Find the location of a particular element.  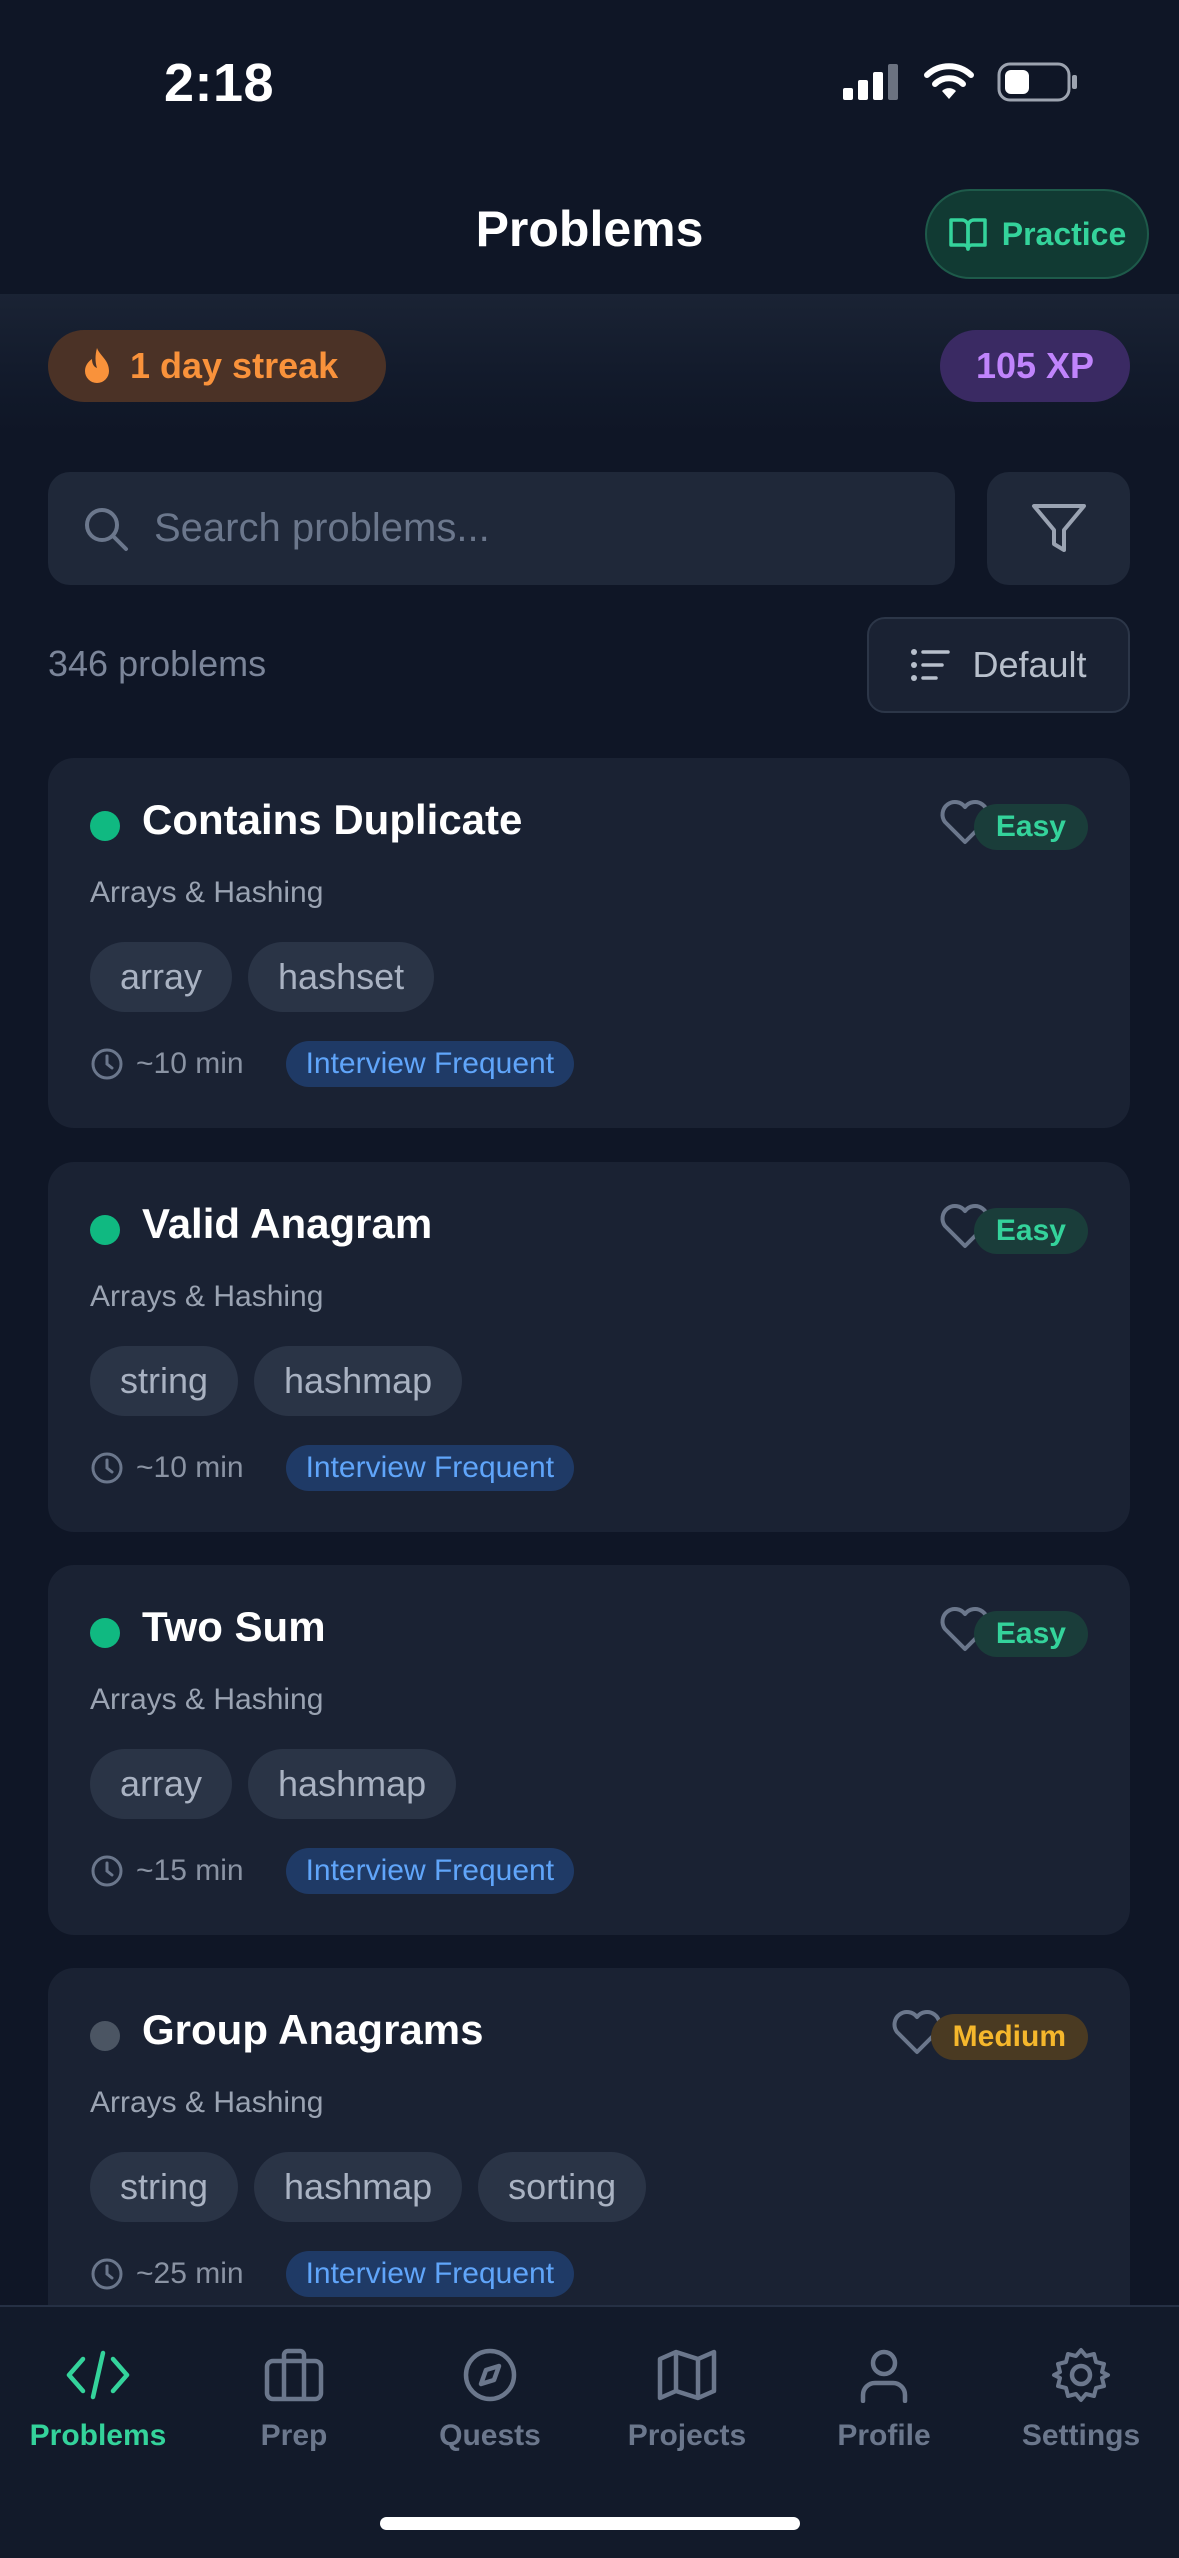

problem-title: Two Sum is located at coordinates (234, 1626).